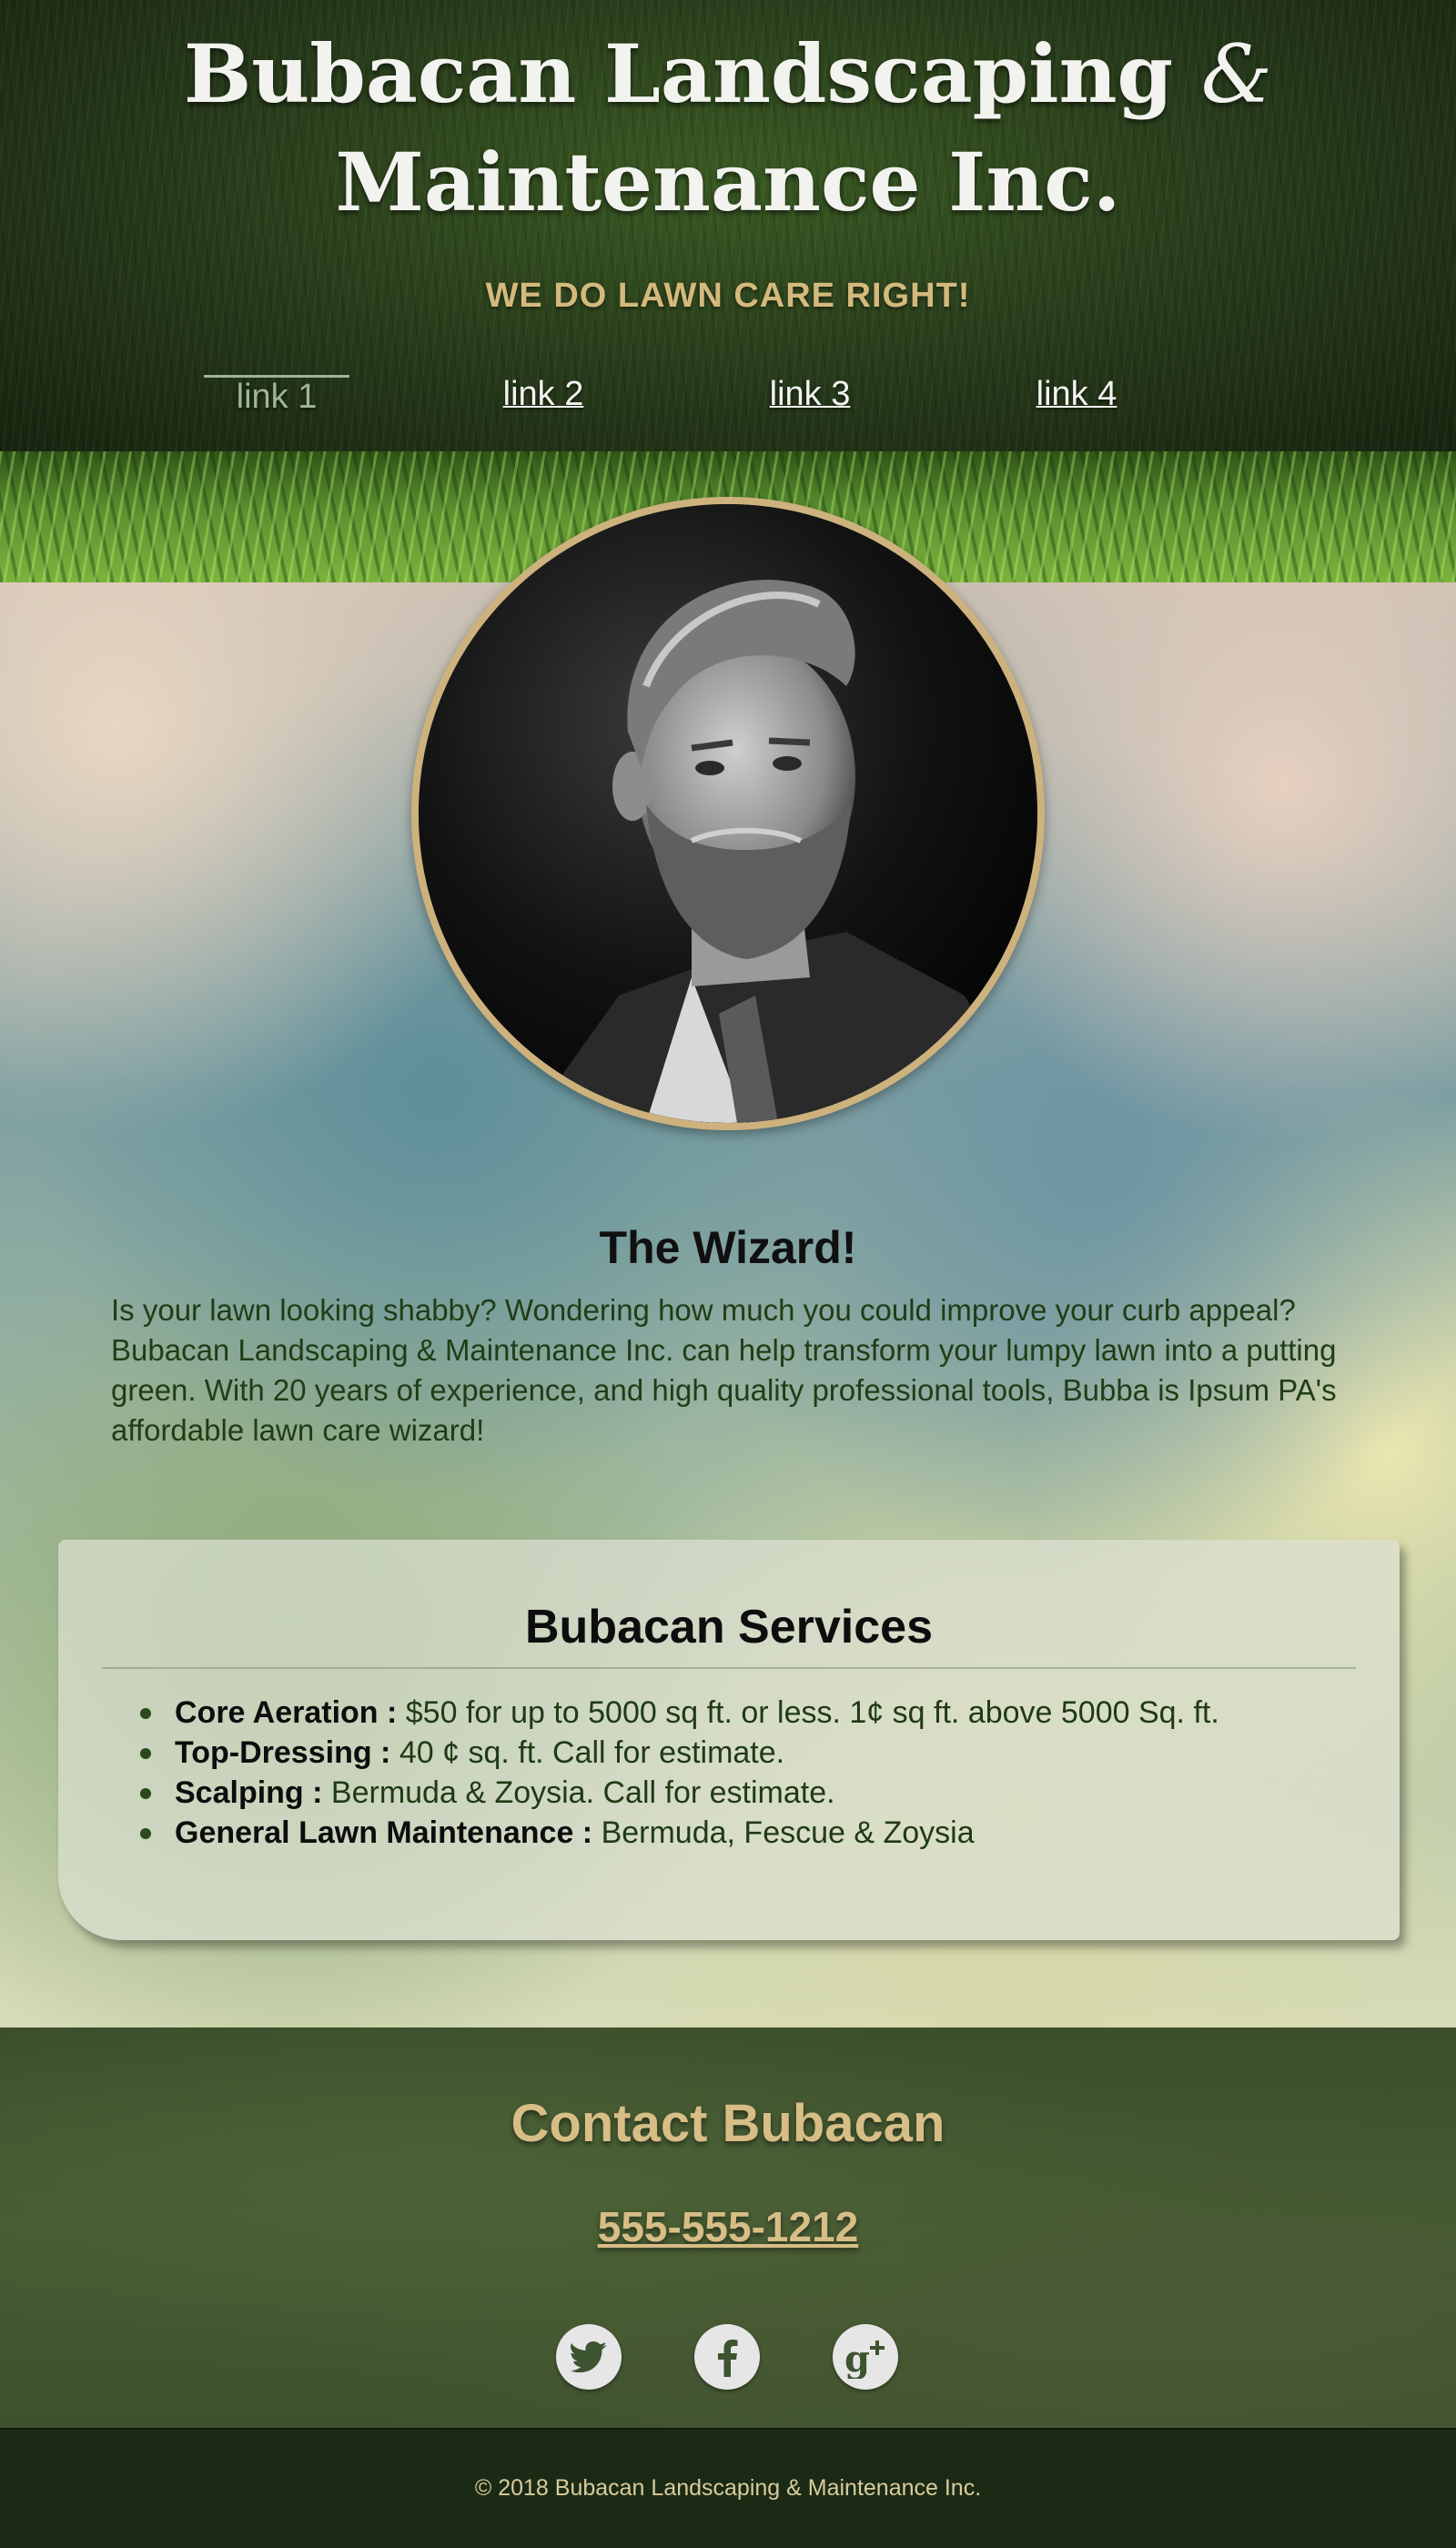 This screenshot has height=2548, width=1456. I want to click on facebook-icon, so click(727, 2357).